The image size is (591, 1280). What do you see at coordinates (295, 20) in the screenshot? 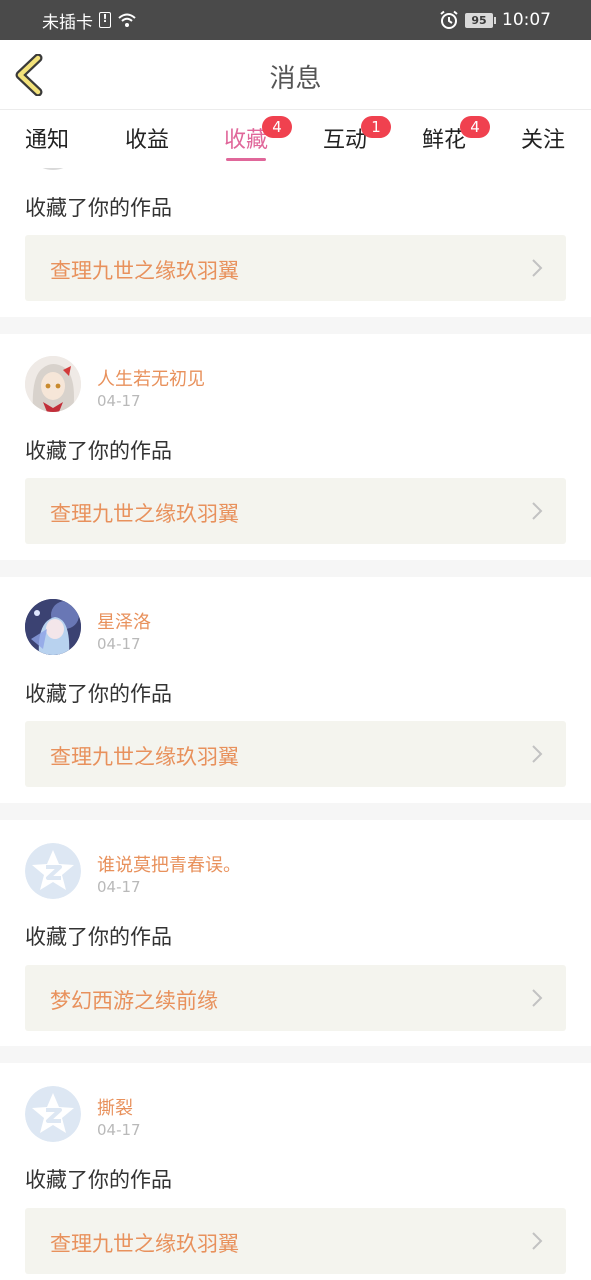
I see `status-bar: 未插卡 ! 95 10:07` at bounding box center [295, 20].